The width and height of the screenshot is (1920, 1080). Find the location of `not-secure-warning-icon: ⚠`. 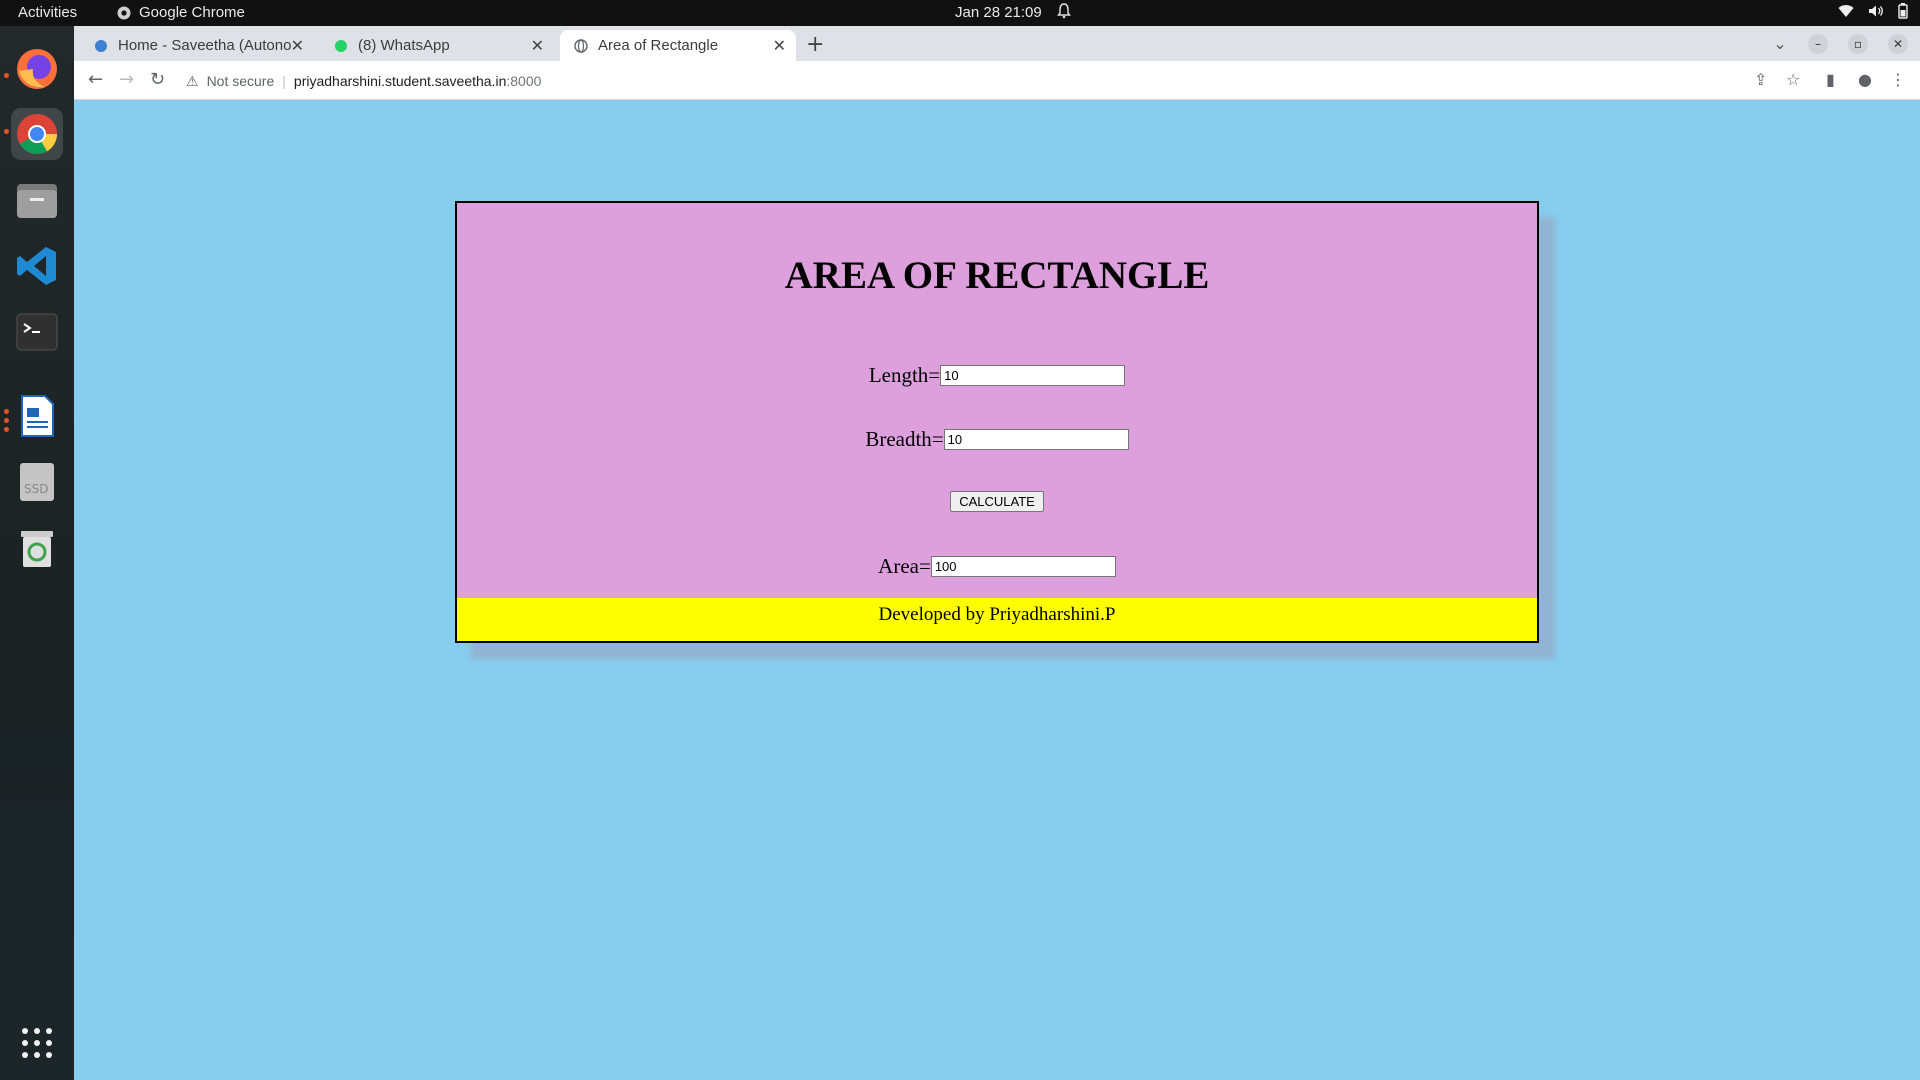

not-secure-warning-icon: ⚠ is located at coordinates (192, 80).